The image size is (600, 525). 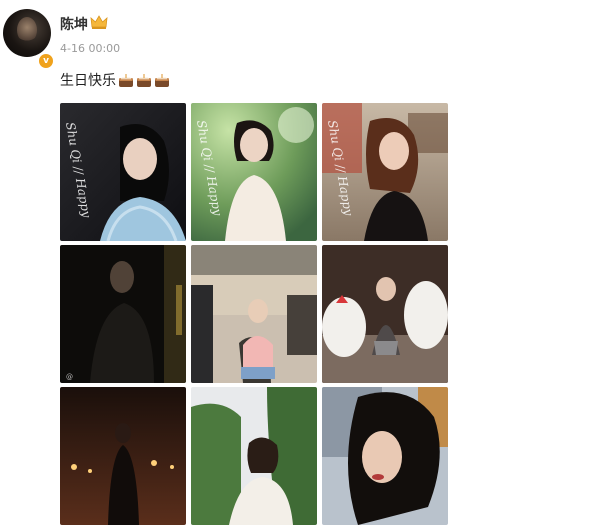 What do you see at coordinates (88, 81) in the screenshot?
I see `post-body: 生日快乐` at bounding box center [88, 81].